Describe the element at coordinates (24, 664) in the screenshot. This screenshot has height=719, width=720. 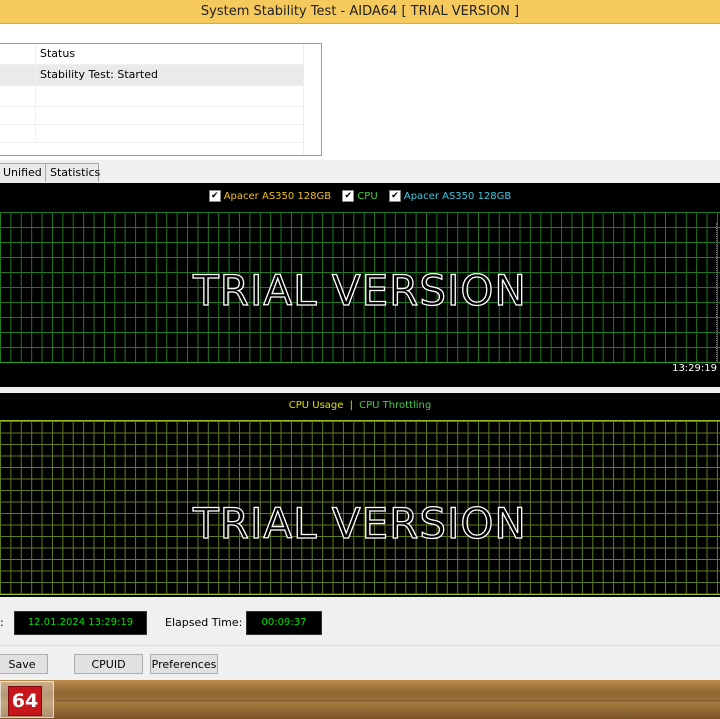
I see `save-button: Save` at that location.